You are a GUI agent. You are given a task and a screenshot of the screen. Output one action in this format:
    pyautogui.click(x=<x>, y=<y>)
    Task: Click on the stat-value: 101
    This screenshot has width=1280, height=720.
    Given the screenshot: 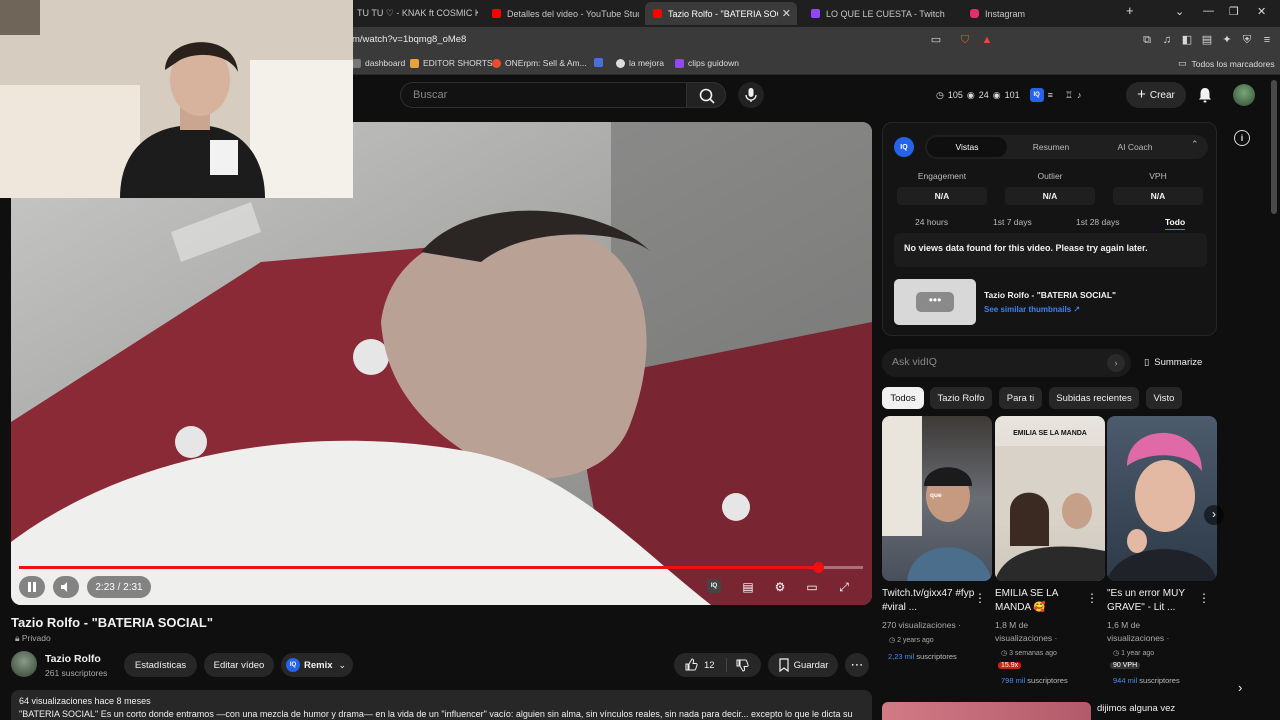 What is the action you would take?
    pyautogui.click(x=1012, y=95)
    